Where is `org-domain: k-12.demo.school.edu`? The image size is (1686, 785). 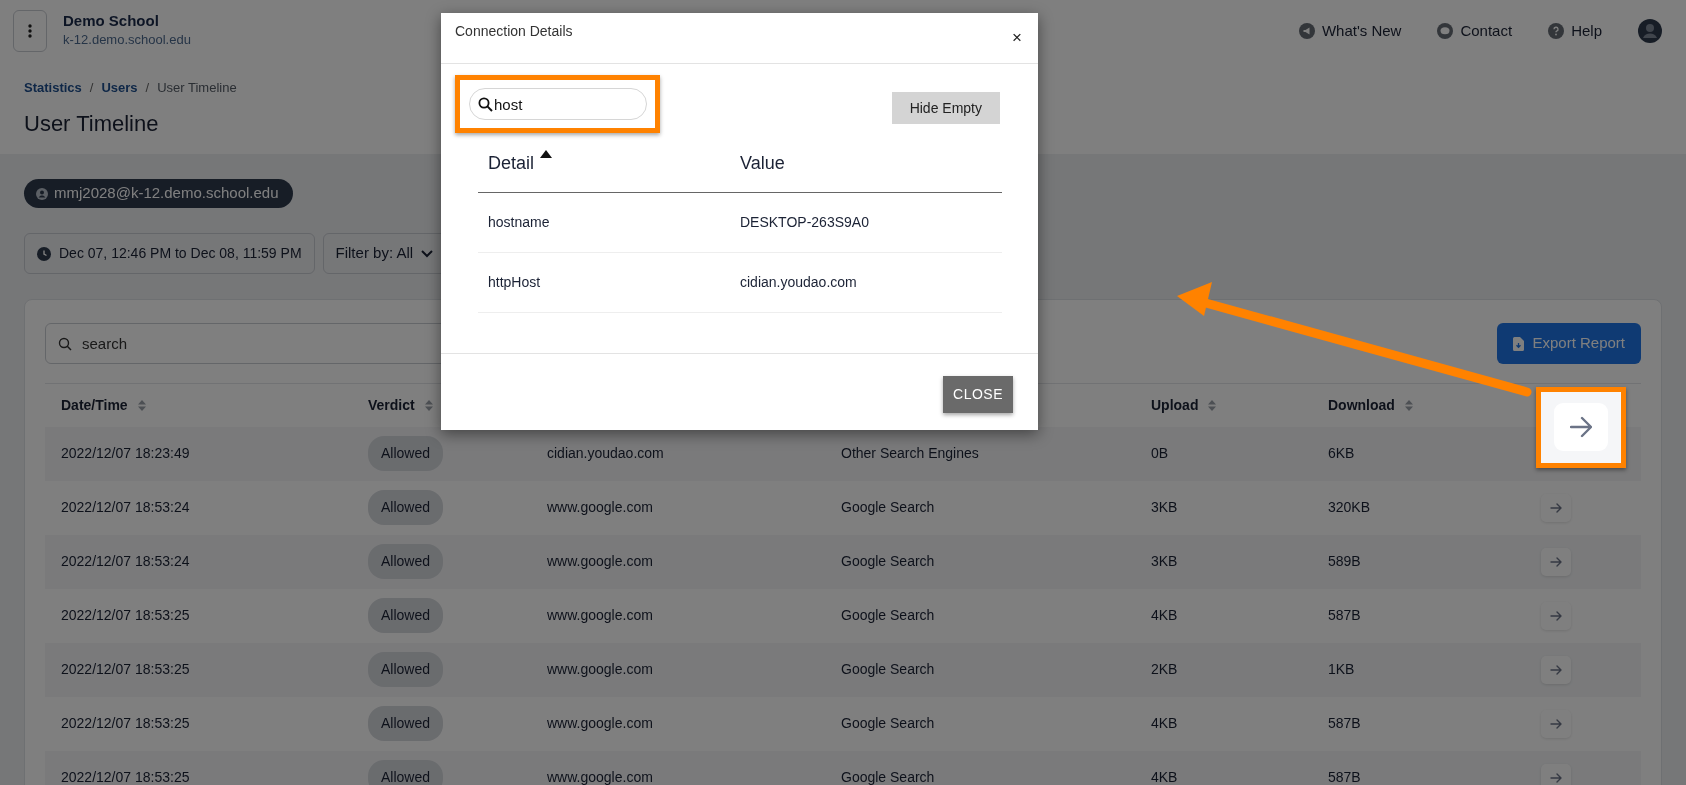
org-domain: k-12.demo.school.edu is located at coordinates (127, 40).